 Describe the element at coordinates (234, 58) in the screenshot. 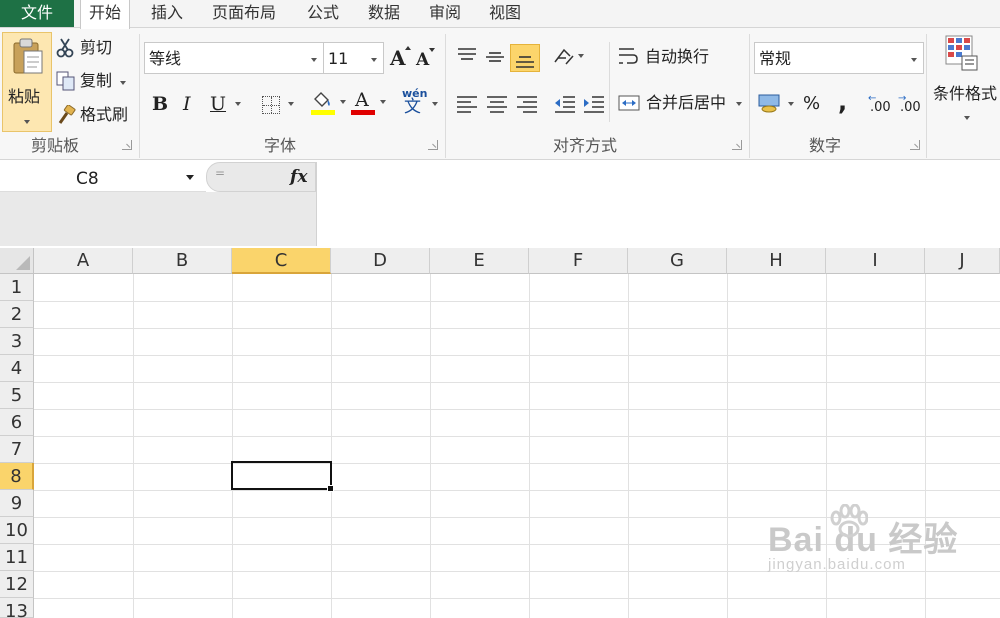

I see `font-name-select: 等线` at that location.